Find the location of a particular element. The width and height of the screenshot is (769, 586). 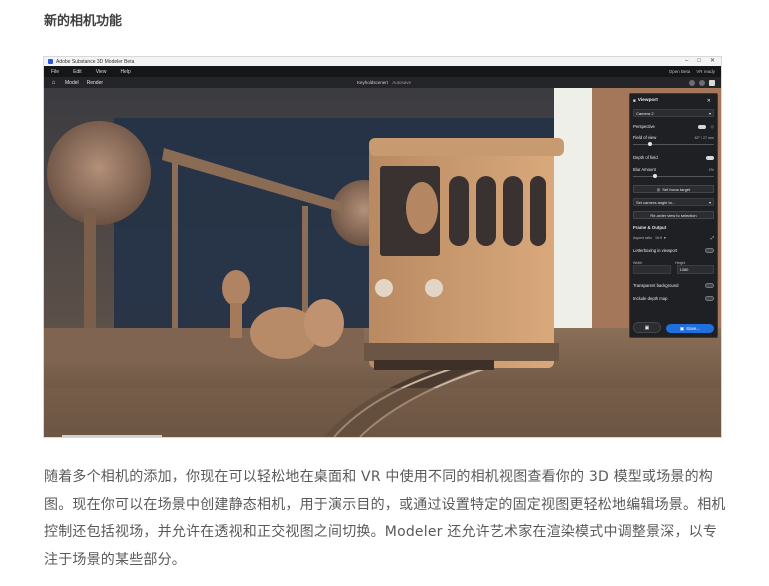

reorder-view-button: Re-order view to selection is located at coordinates (673, 215).